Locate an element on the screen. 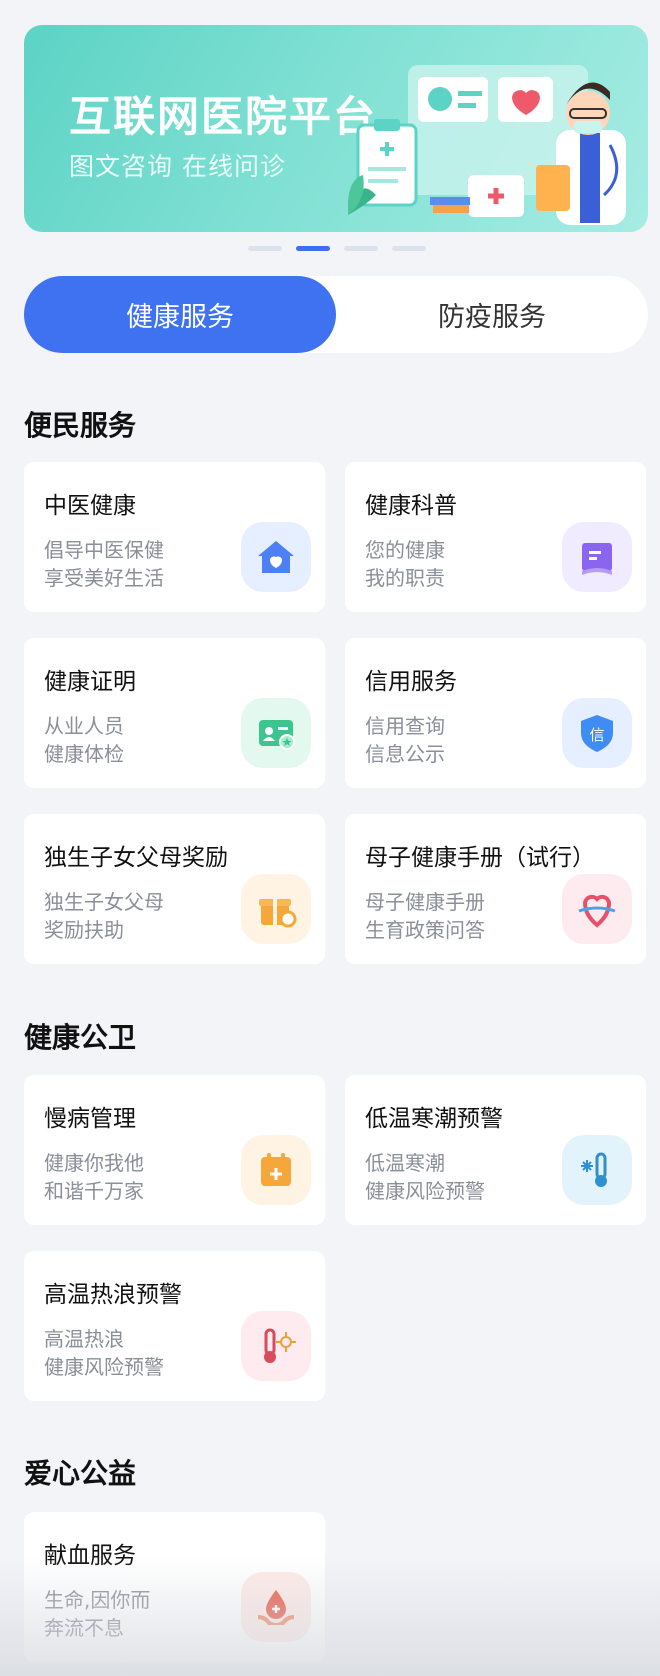 This screenshot has height=1676, width=660. tab-epidemic-service: 防疫服务 is located at coordinates (492, 314).